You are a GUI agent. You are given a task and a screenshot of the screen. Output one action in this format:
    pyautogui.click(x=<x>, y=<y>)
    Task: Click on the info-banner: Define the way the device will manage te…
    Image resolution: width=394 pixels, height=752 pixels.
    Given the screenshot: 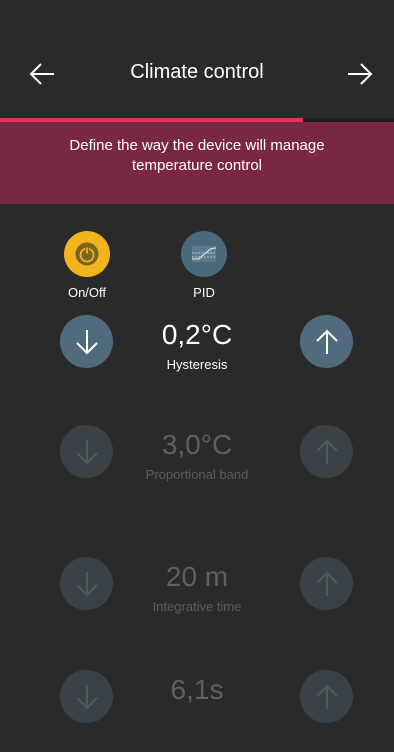 What is the action you would take?
    pyautogui.click(x=197, y=163)
    